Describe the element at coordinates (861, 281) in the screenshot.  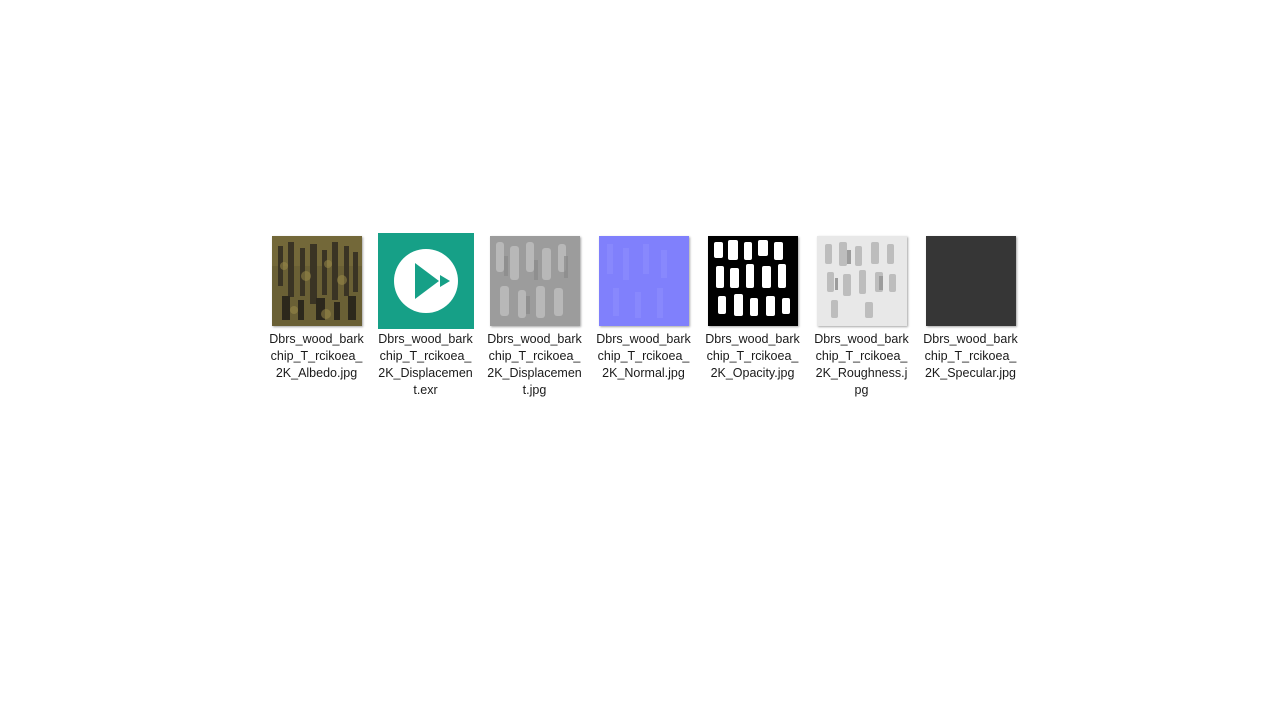
I see `roughness-thumbnail` at that location.